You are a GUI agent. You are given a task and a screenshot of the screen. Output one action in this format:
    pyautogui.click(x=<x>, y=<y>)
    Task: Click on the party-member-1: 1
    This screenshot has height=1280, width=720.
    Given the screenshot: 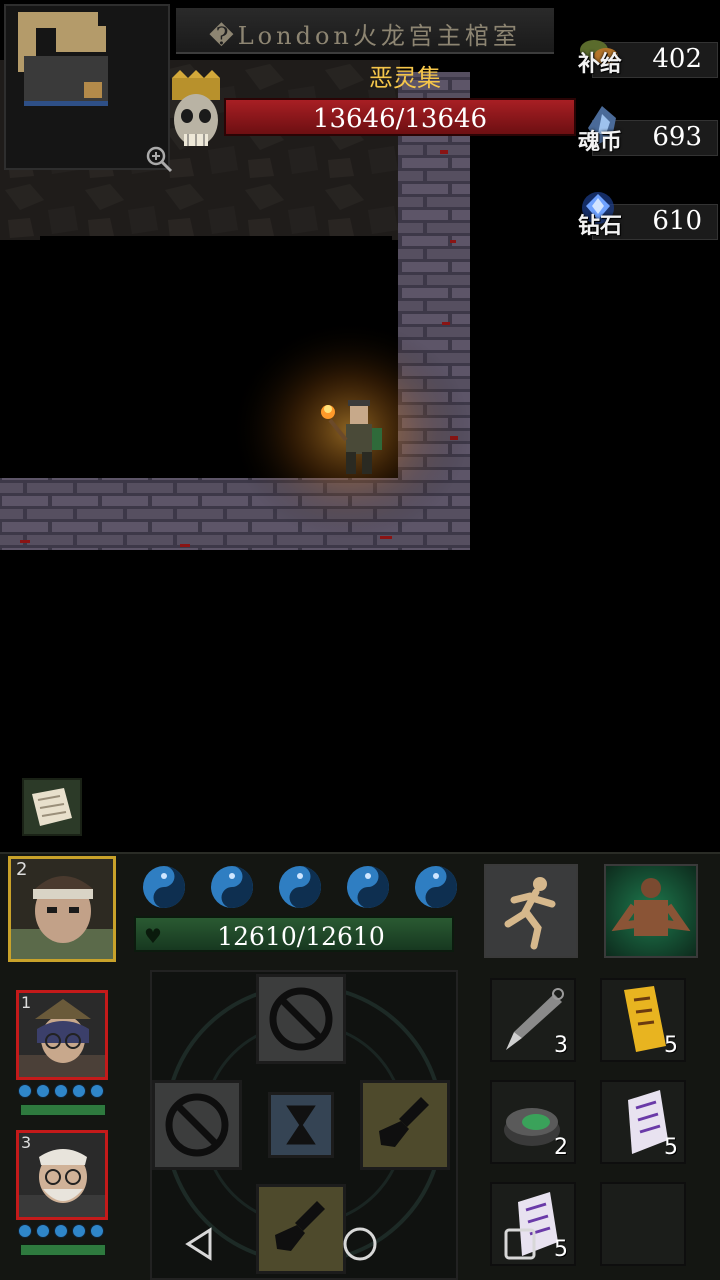 What is the action you would take?
    pyautogui.click(x=62, y=1035)
    